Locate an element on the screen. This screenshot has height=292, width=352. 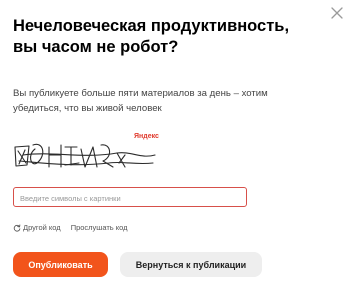
captcha-input is located at coordinates (130, 198).